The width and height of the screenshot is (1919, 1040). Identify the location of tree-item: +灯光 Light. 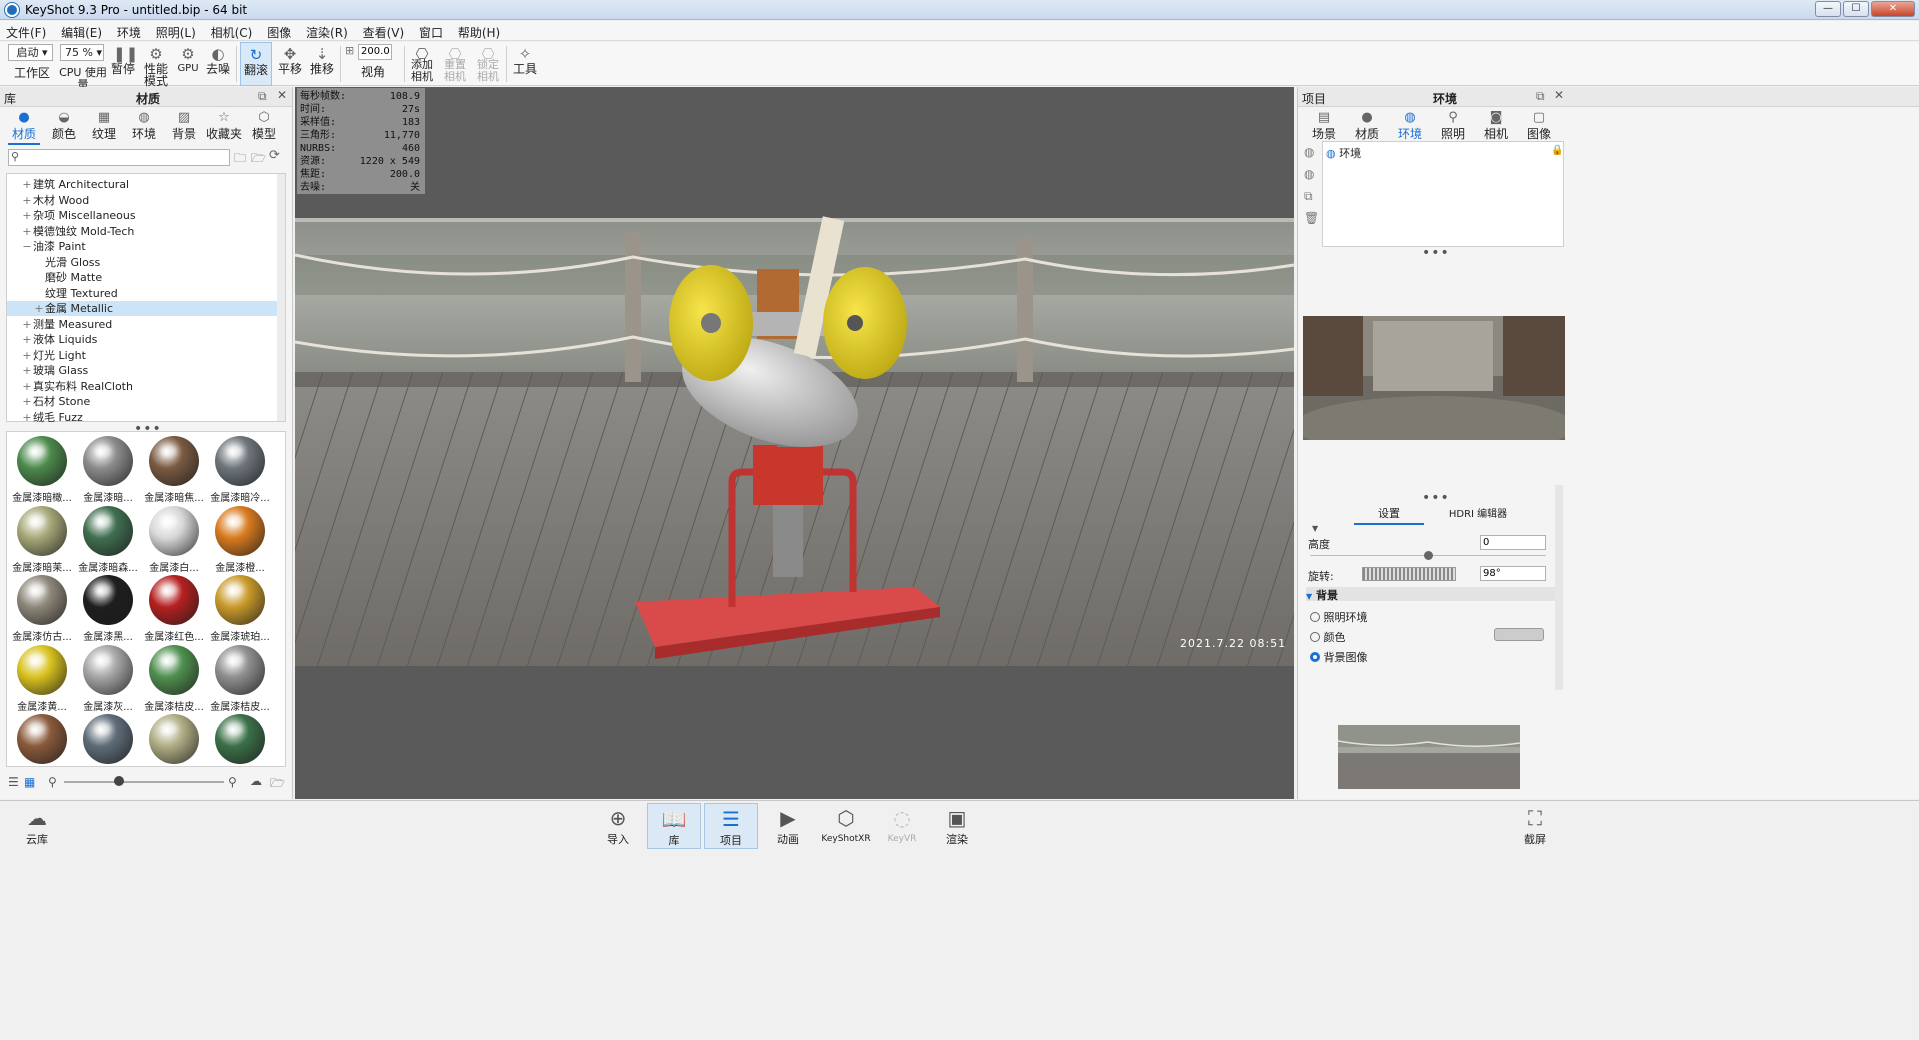
(142, 355).